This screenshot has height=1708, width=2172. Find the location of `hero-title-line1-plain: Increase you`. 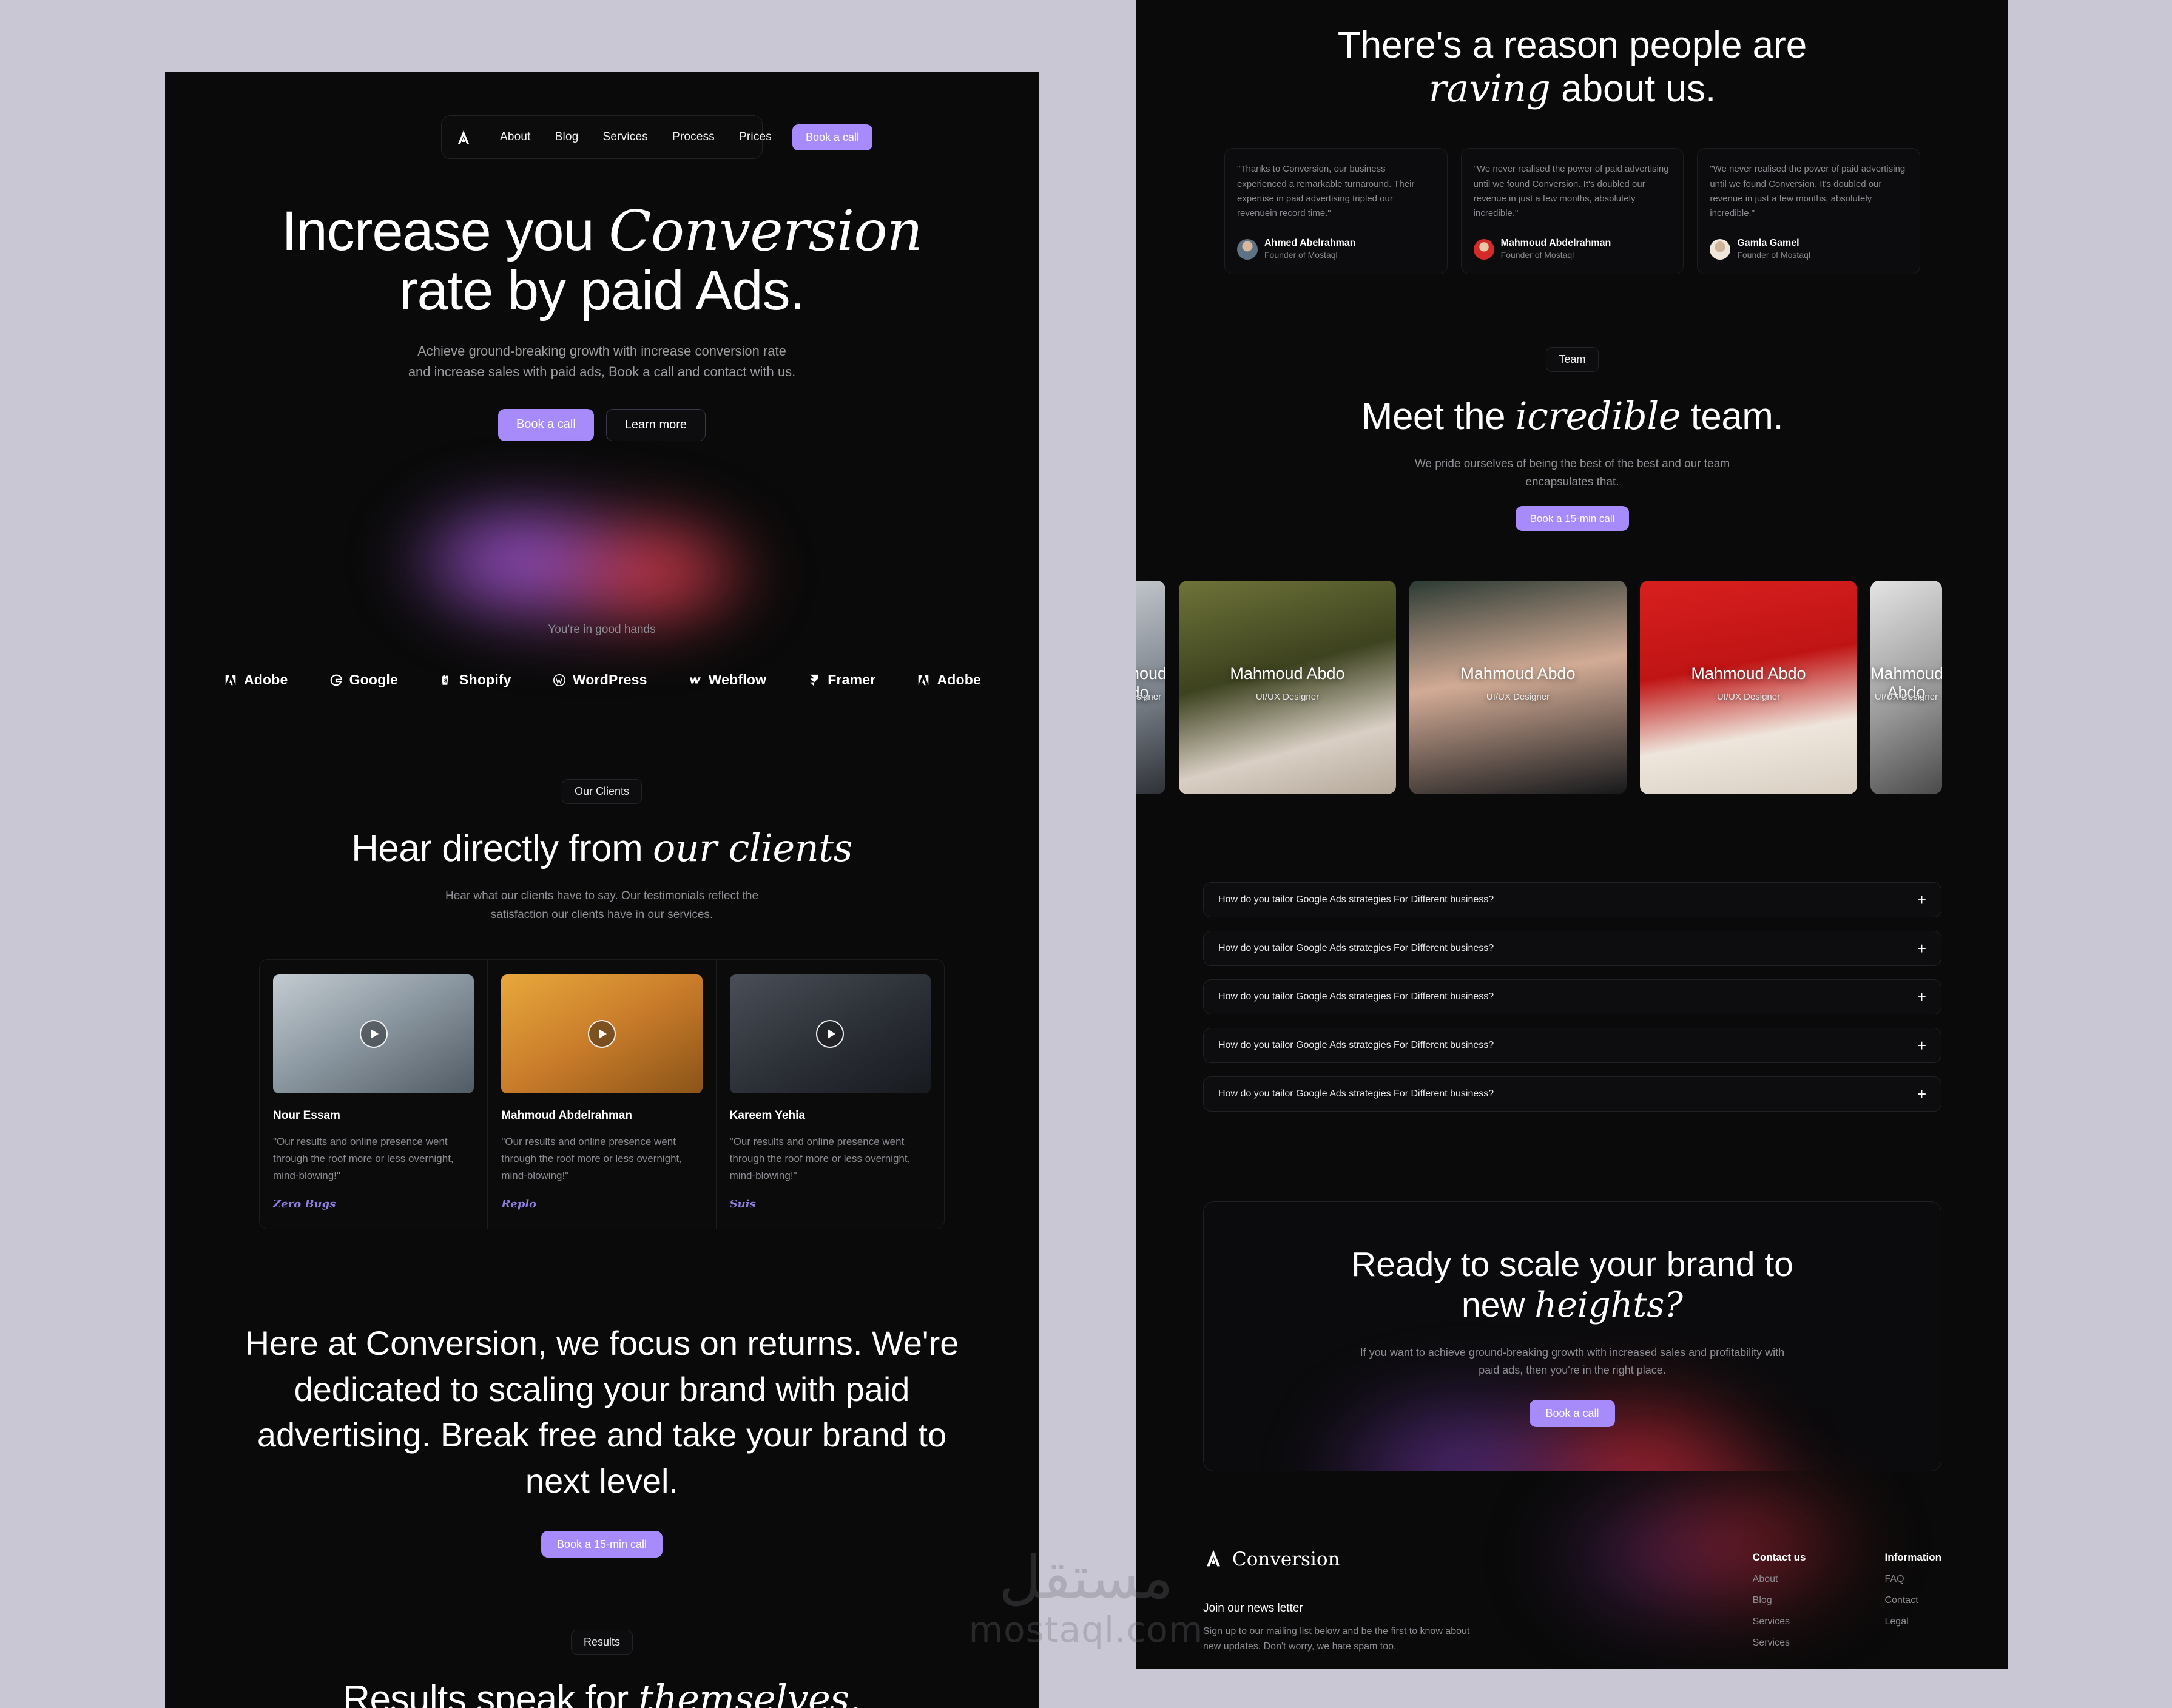

hero-title-line1-plain: Increase you is located at coordinates (445, 231).